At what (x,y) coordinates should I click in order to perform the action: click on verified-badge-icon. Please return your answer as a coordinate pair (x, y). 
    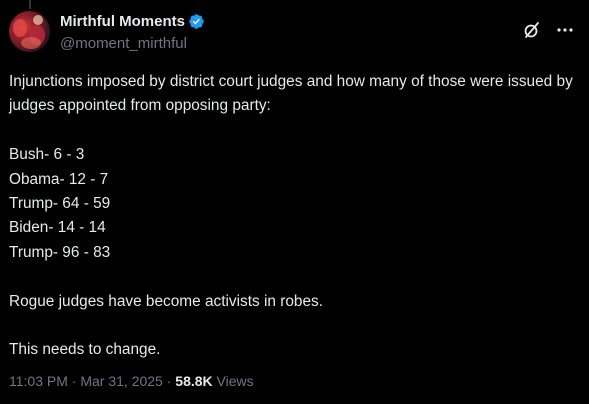
    Looking at the image, I should click on (196, 21).